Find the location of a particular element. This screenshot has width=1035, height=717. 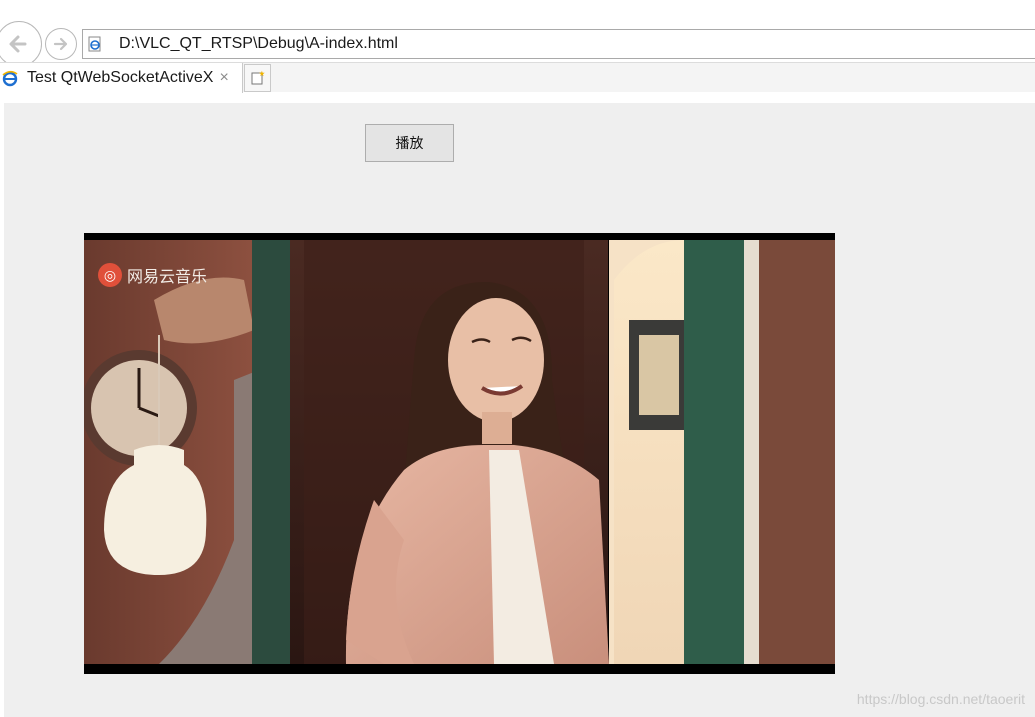

new-tab-icon is located at coordinates (258, 77).